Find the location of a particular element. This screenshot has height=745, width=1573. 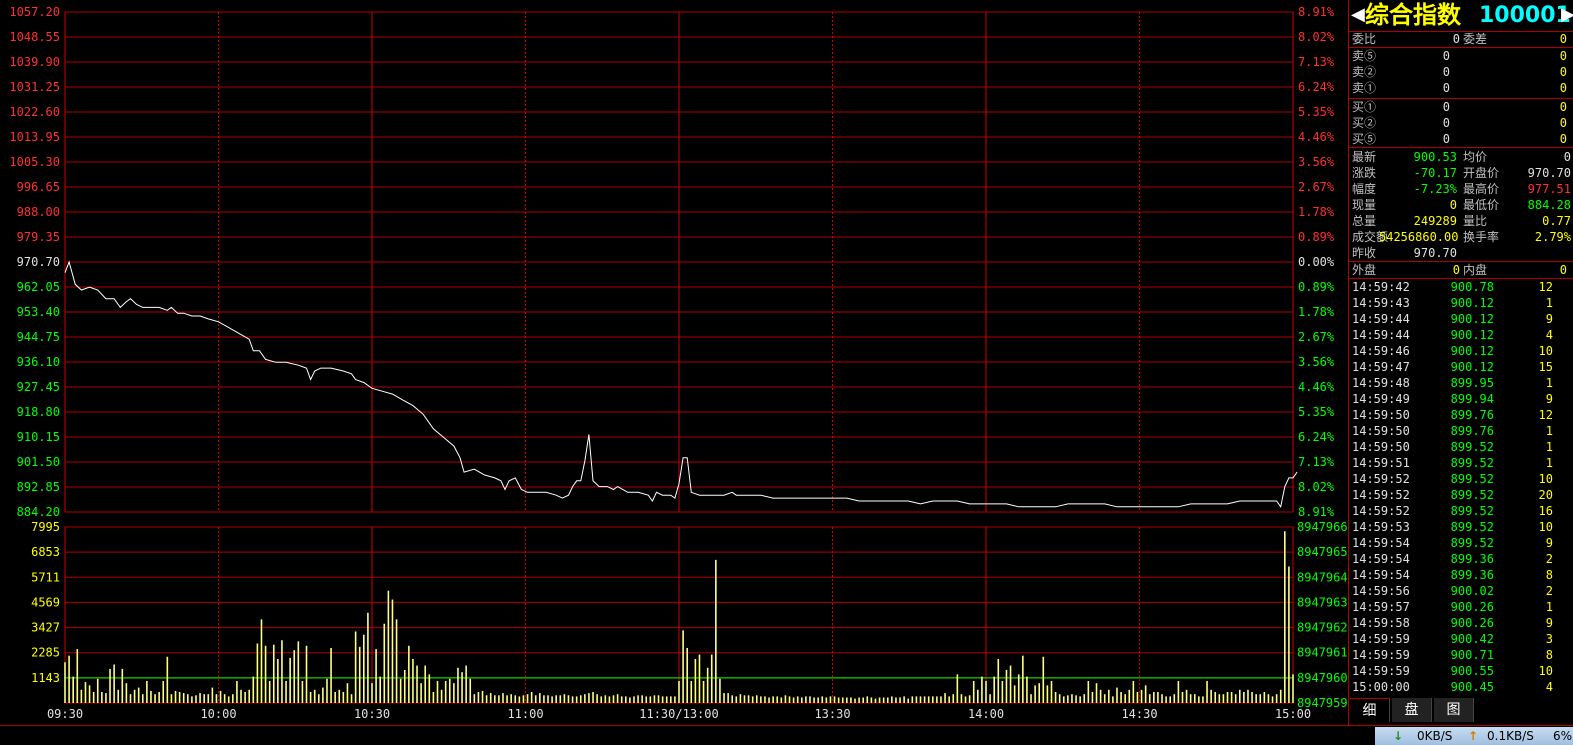

neipan-label: 内盘 is located at coordinates (1475, 270).